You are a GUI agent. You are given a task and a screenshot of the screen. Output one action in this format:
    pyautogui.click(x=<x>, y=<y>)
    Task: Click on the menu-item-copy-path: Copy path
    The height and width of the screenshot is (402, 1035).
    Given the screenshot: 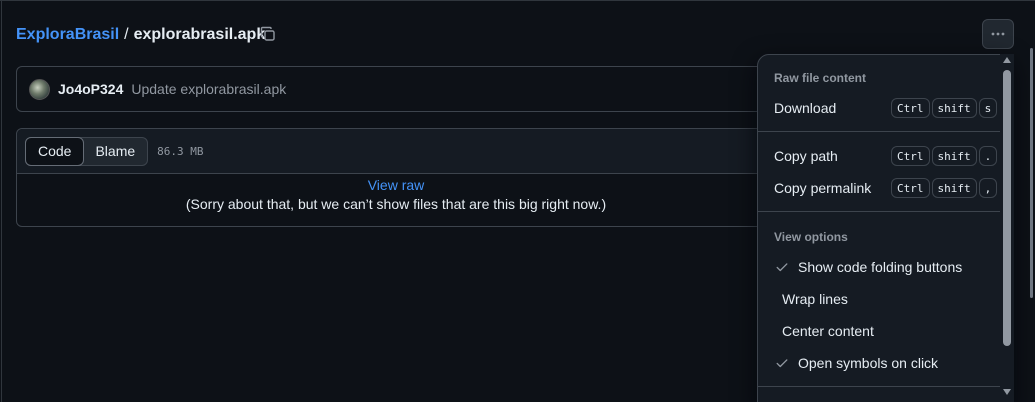 What is the action you would take?
    pyautogui.click(x=806, y=156)
    